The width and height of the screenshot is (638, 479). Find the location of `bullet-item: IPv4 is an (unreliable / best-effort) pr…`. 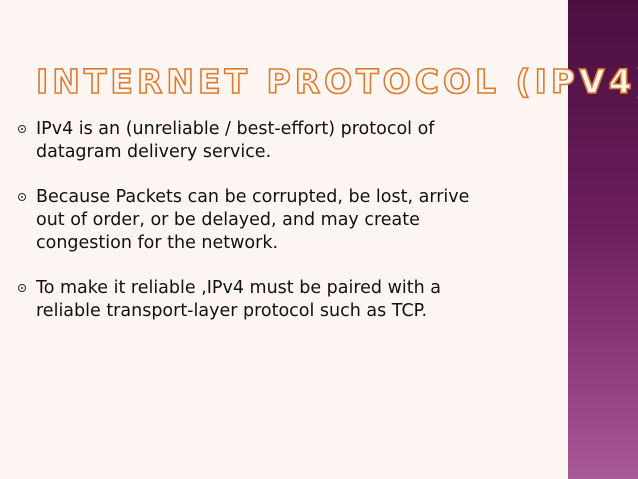

bullet-item: IPv4 is an (unreliable / best-effort) pr… is located at coordinates (288, 141).